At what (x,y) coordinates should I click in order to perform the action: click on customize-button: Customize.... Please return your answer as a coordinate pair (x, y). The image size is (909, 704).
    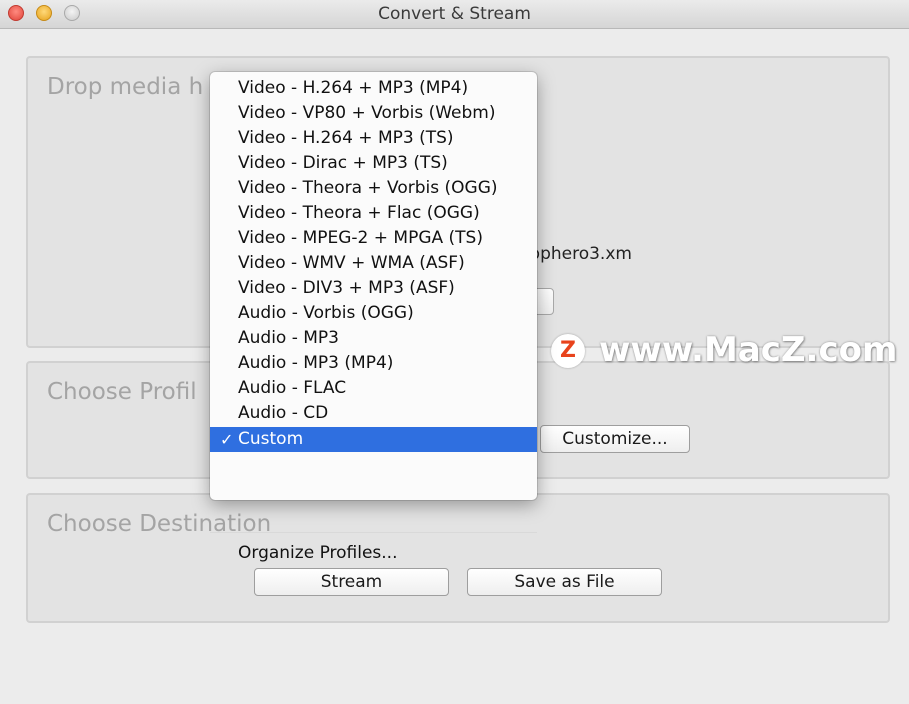
    Looking at the image, I should click on (615, 439).